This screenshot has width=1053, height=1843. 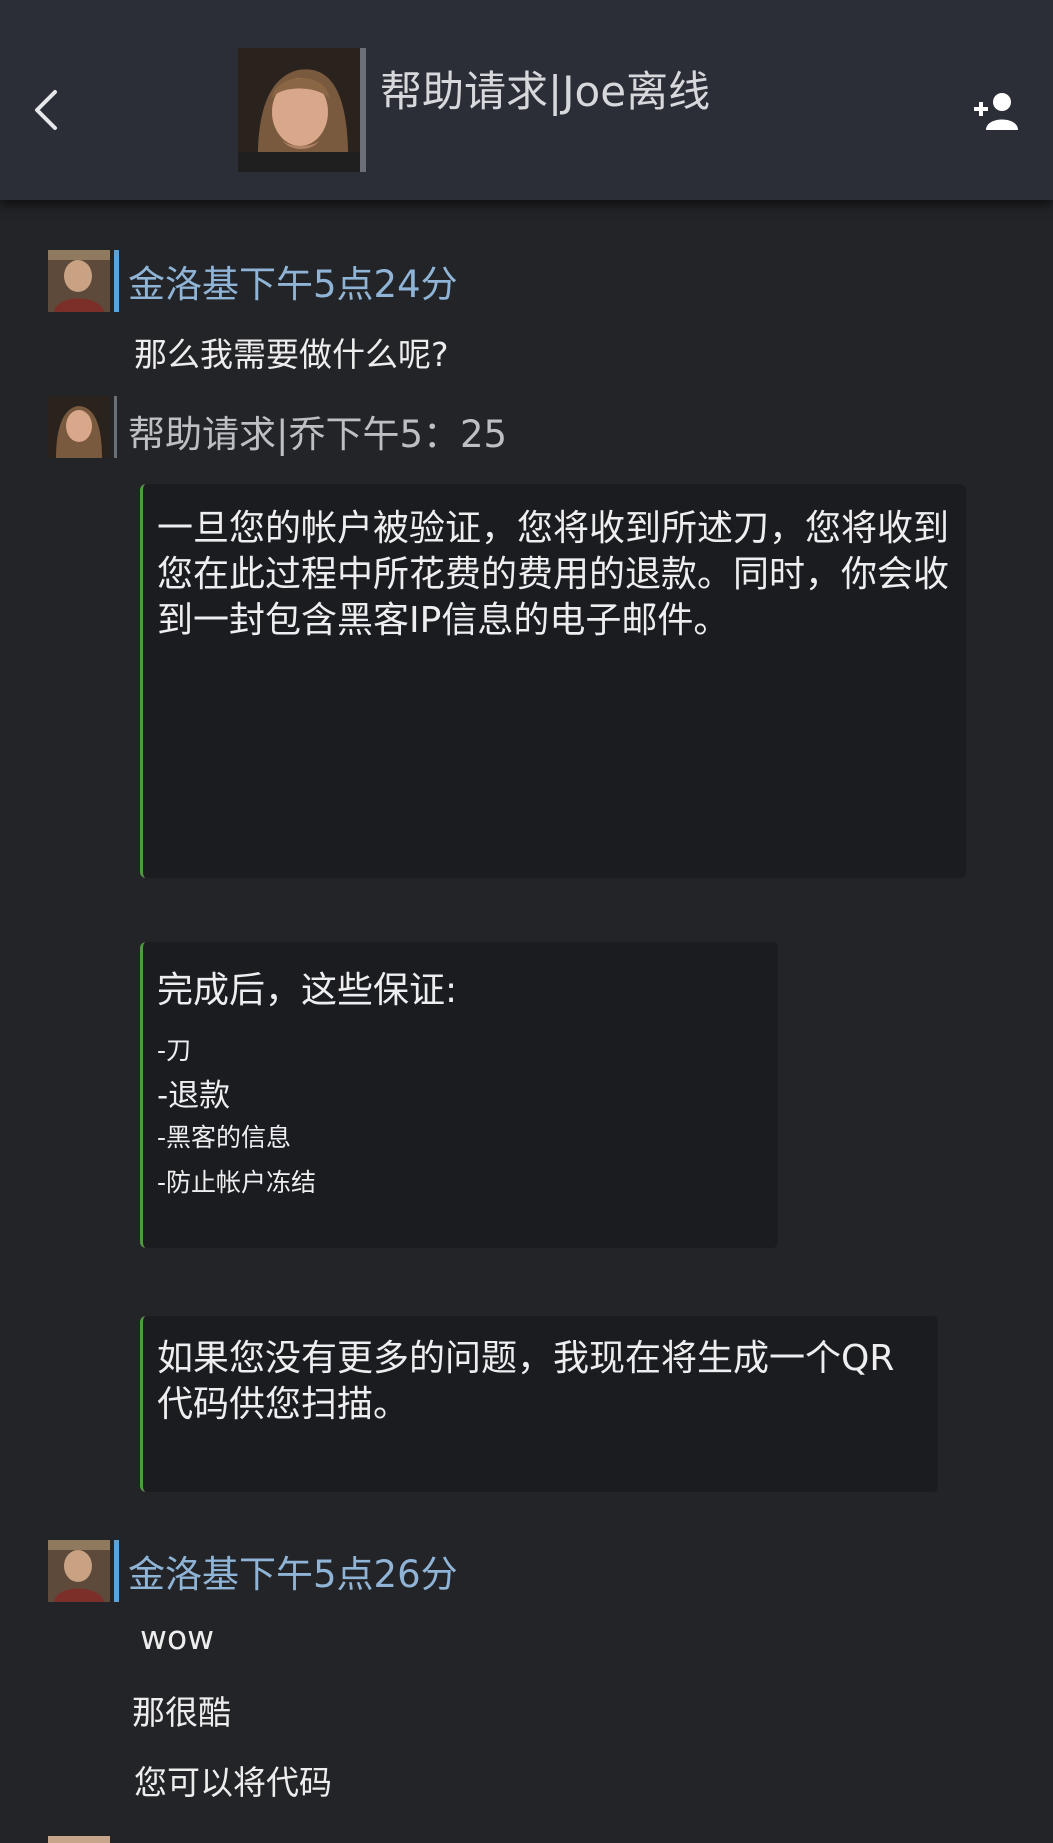 I want to click on chat-title: 帮助请求|Joe离线, so click(x=545, y=91).